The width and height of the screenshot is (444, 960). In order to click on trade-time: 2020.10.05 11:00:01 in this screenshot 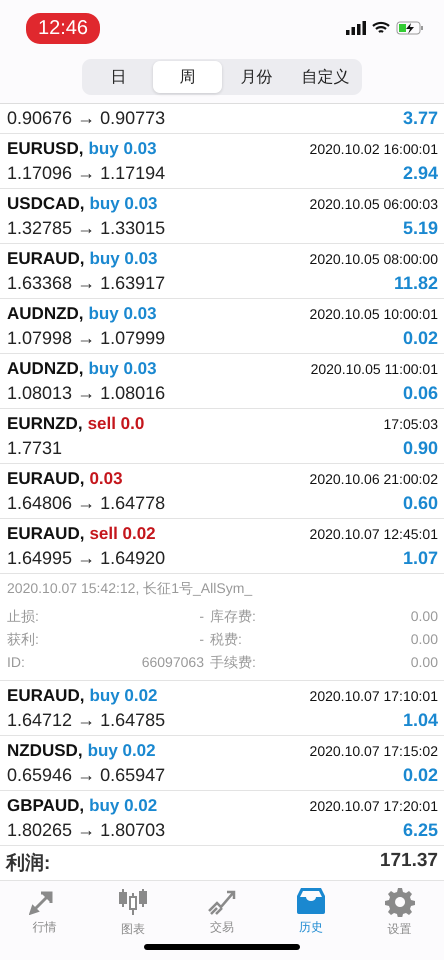, I will do `click(374, 368)`.